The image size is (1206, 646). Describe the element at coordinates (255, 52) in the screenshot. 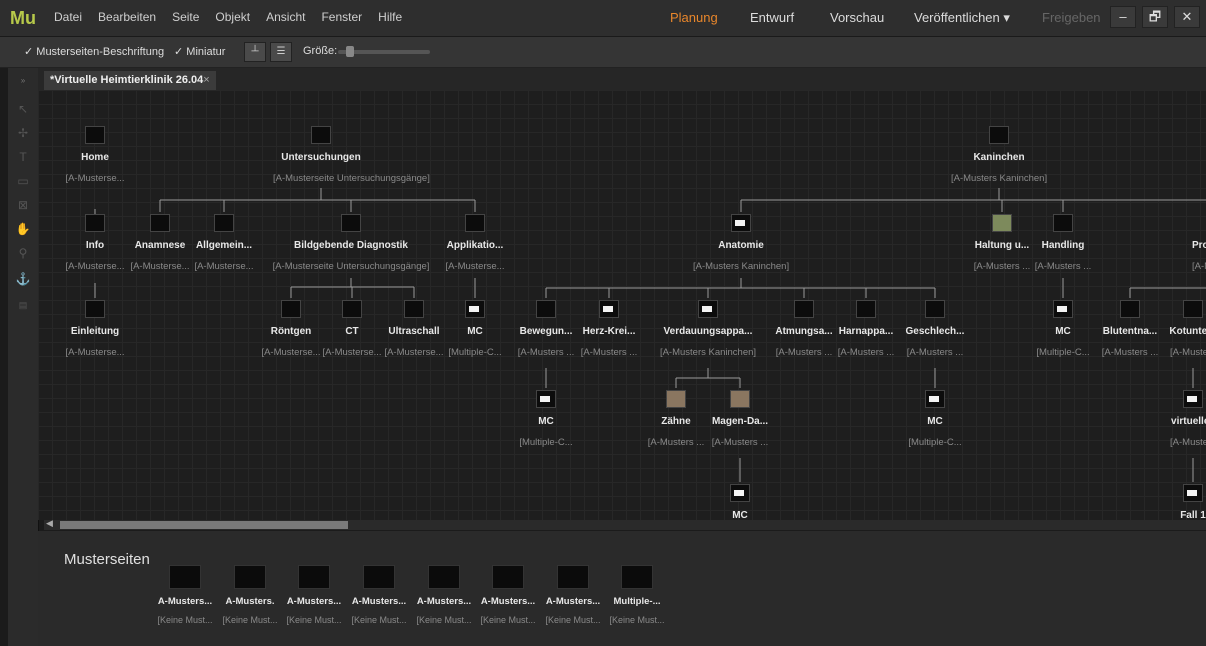

I see `horizontal-layout-icon: ┴` at that location.